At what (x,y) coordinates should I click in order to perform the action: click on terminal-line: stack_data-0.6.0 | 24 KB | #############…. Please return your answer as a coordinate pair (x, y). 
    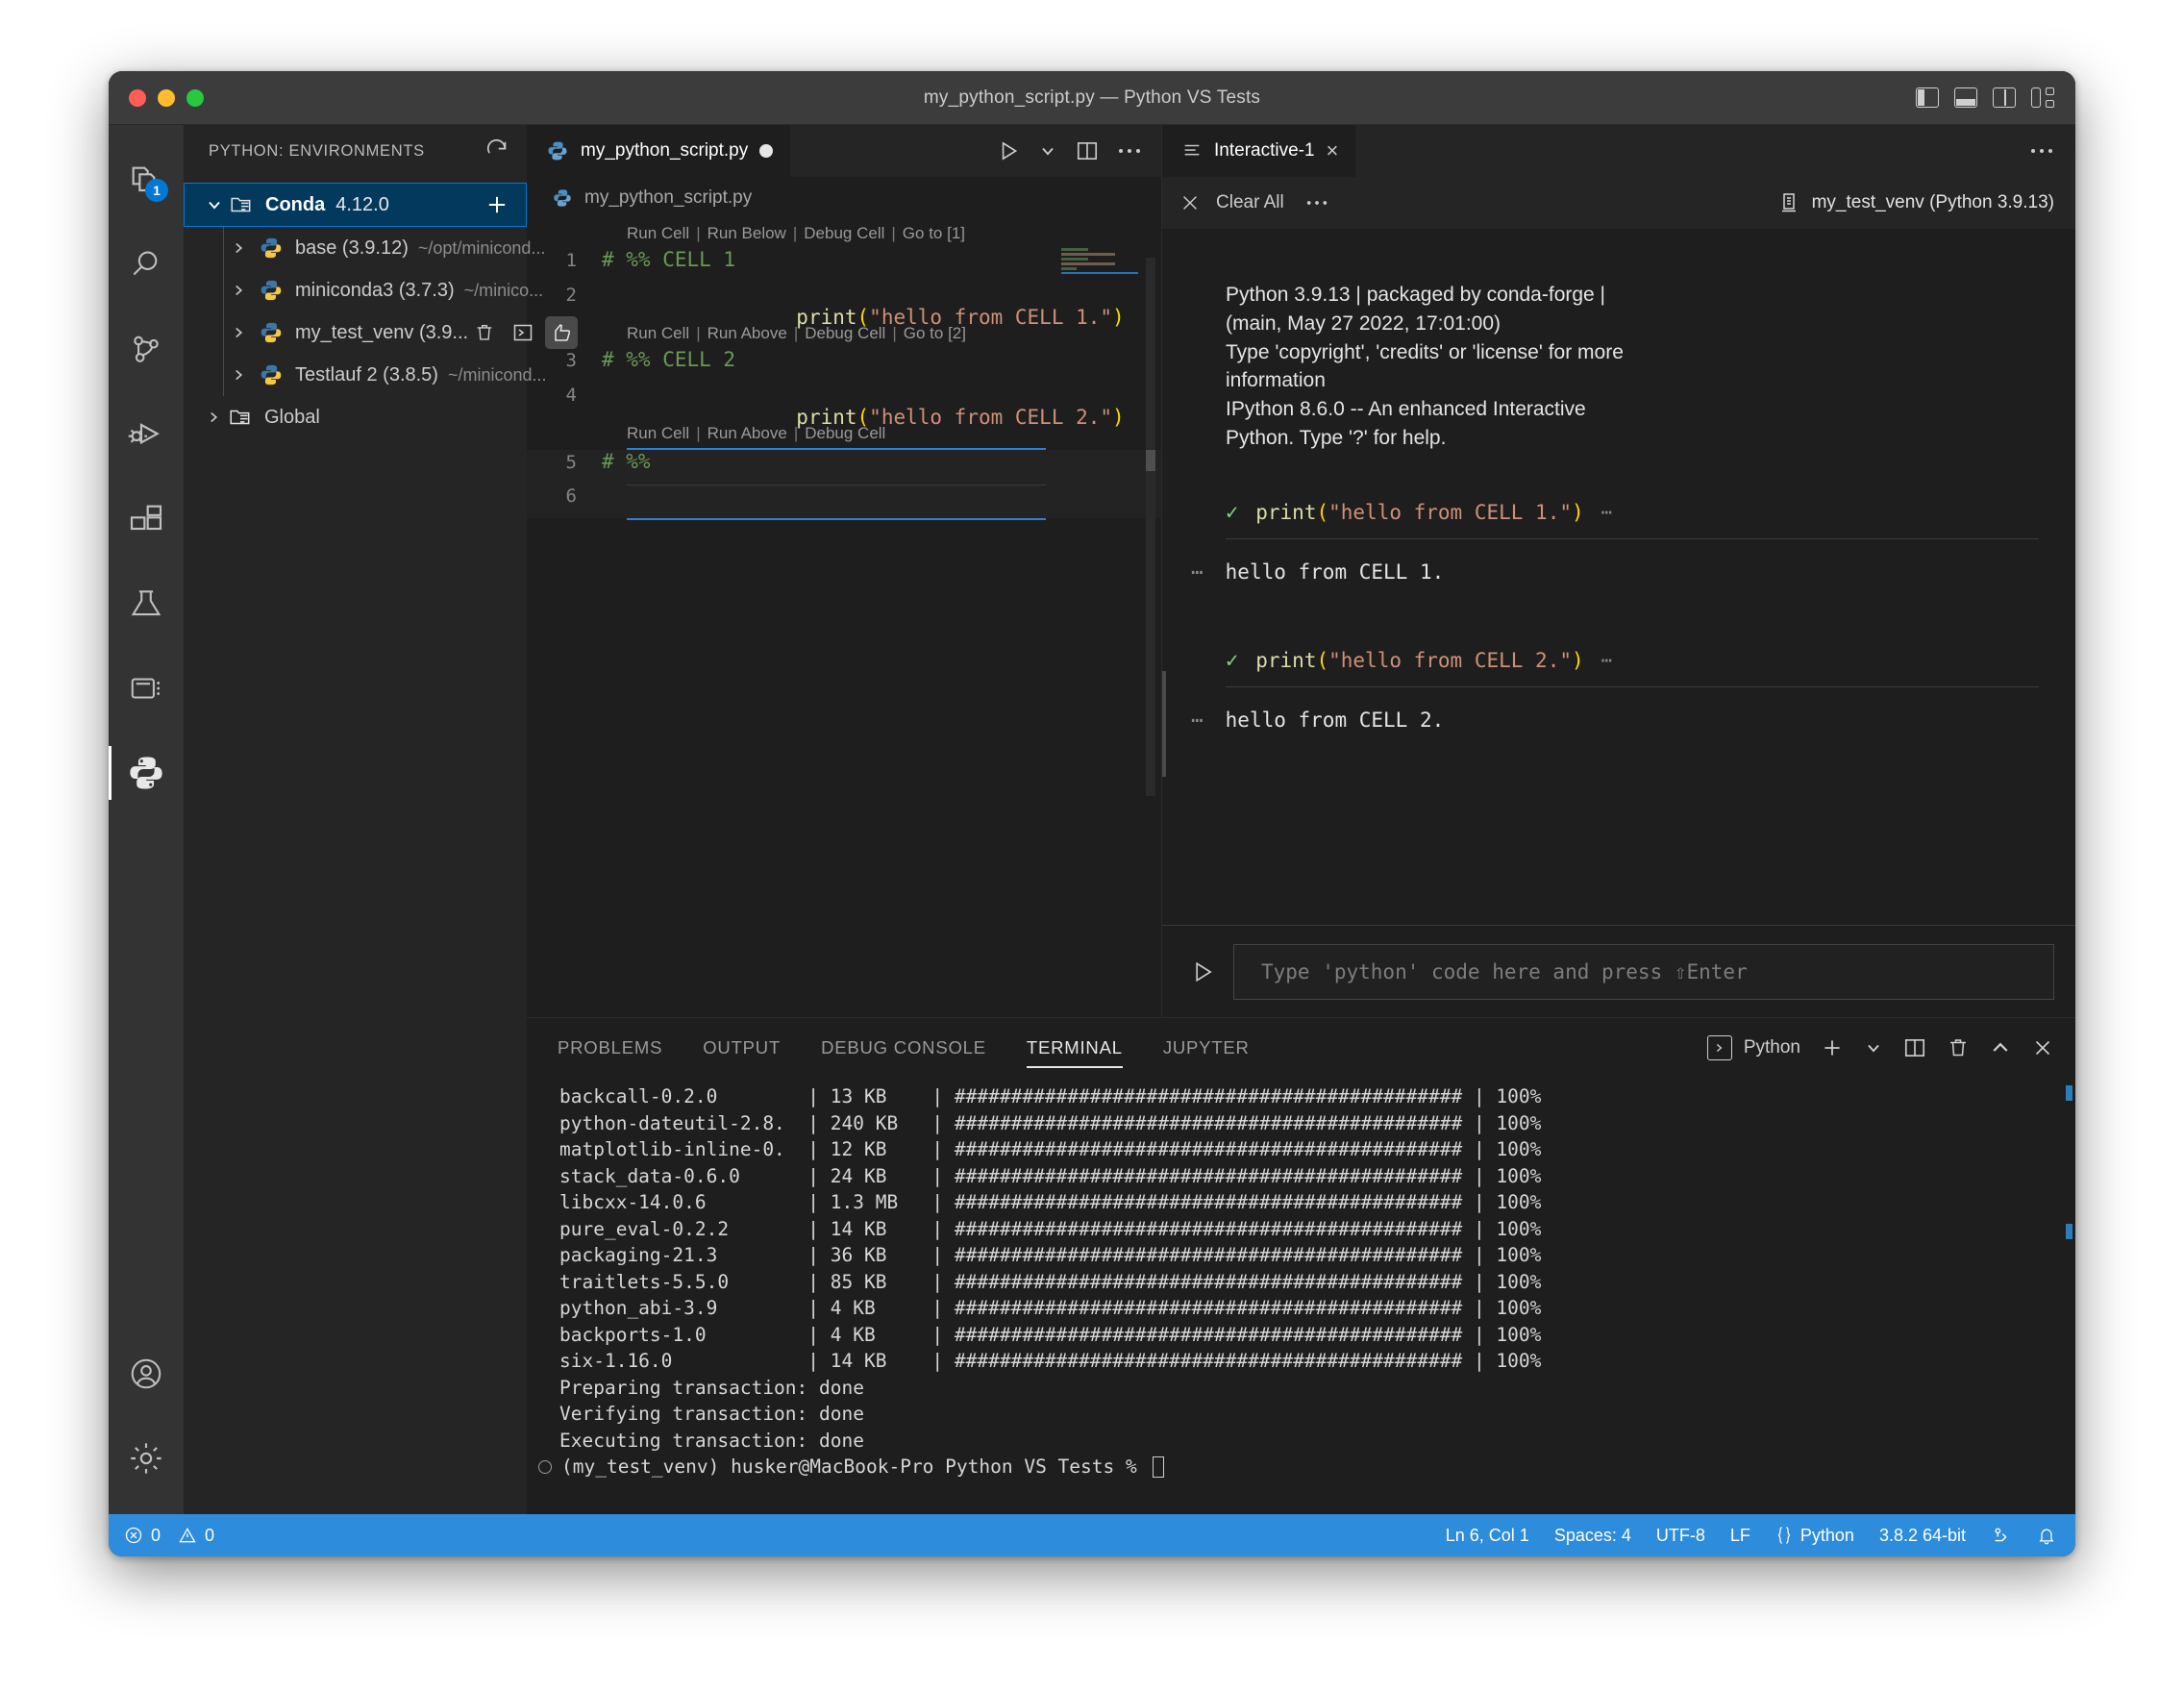
    Looking at the image, I should click on (1050, 1175).